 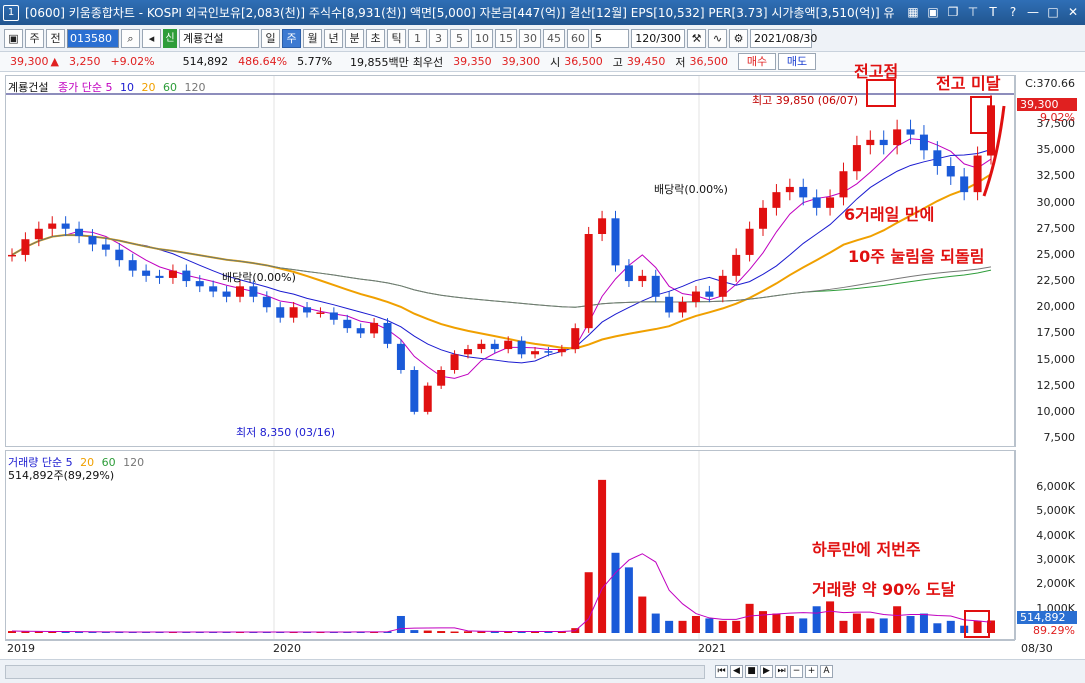 What do you see at coordinates (805, 100) in the screenshot?
I see `high-marker-label: 최고 39,850 (06/07)` at bounding box center [805, 100].